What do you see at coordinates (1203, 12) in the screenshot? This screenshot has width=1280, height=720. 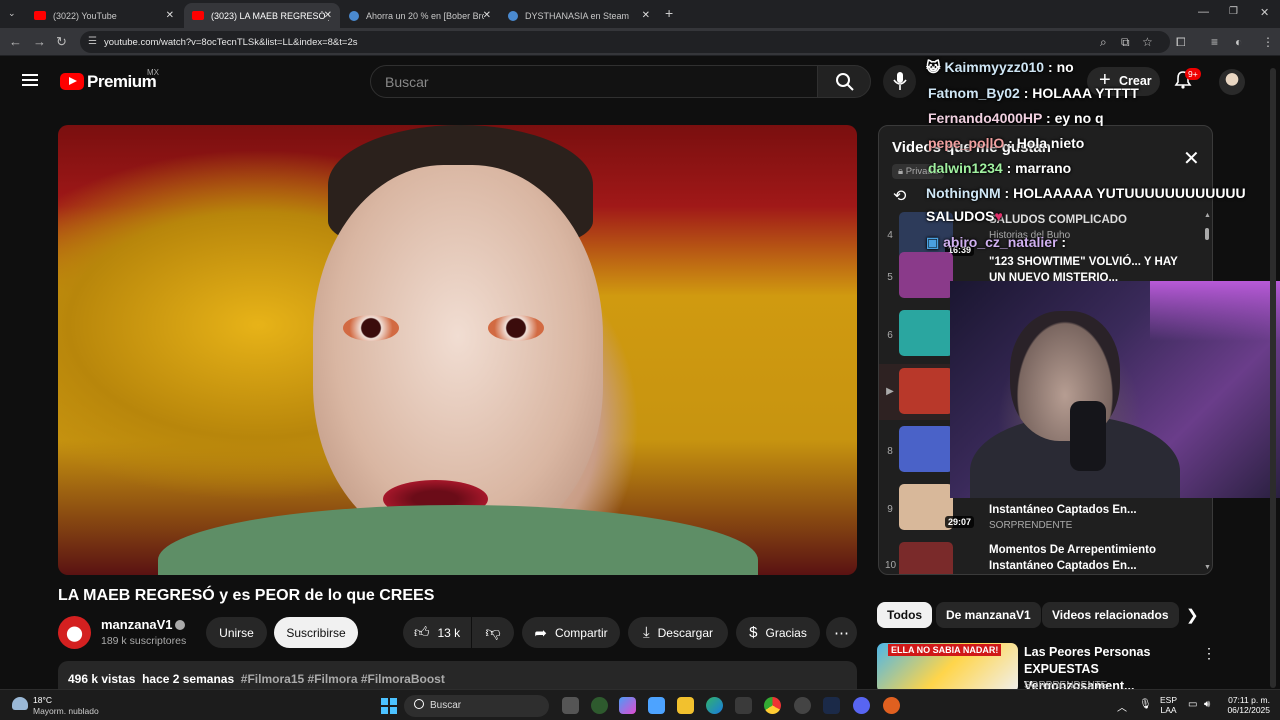 I see `minimize-button: —` at bounding box center [1203, 12].